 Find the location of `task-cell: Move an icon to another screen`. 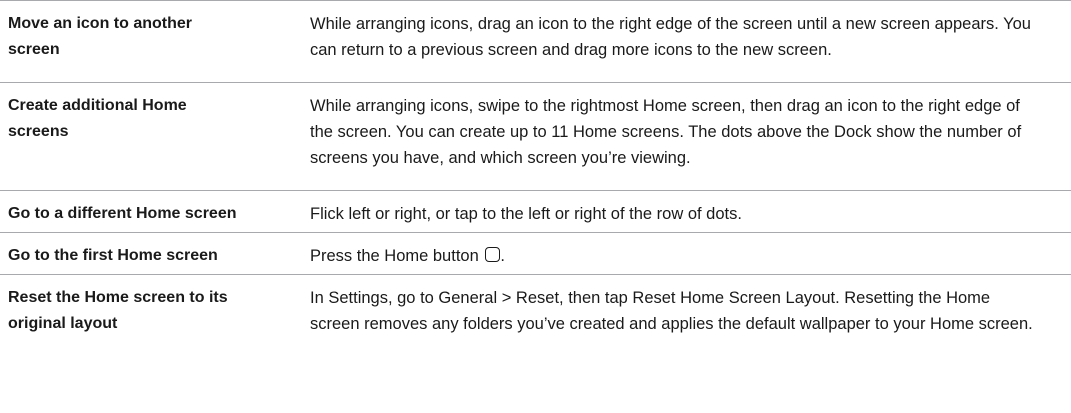

task-cell: Move an icon to another screen is located at coordinates (100, 36).